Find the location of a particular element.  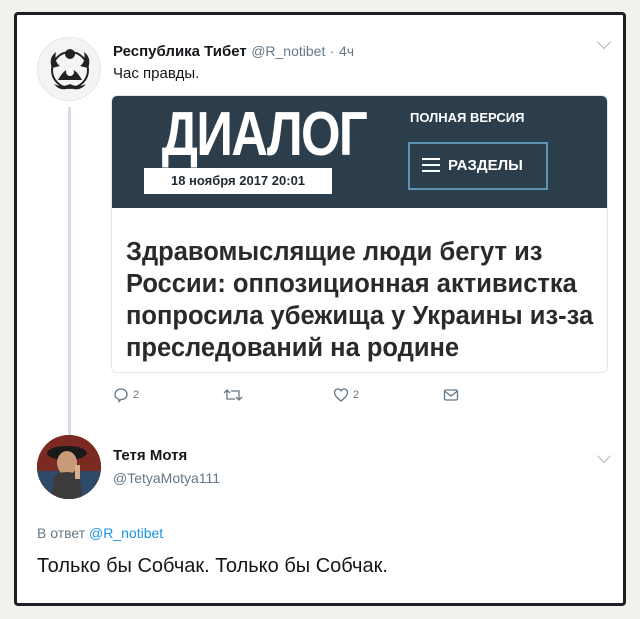

avatar-tetya-motya is located at coordinates (69, 467).